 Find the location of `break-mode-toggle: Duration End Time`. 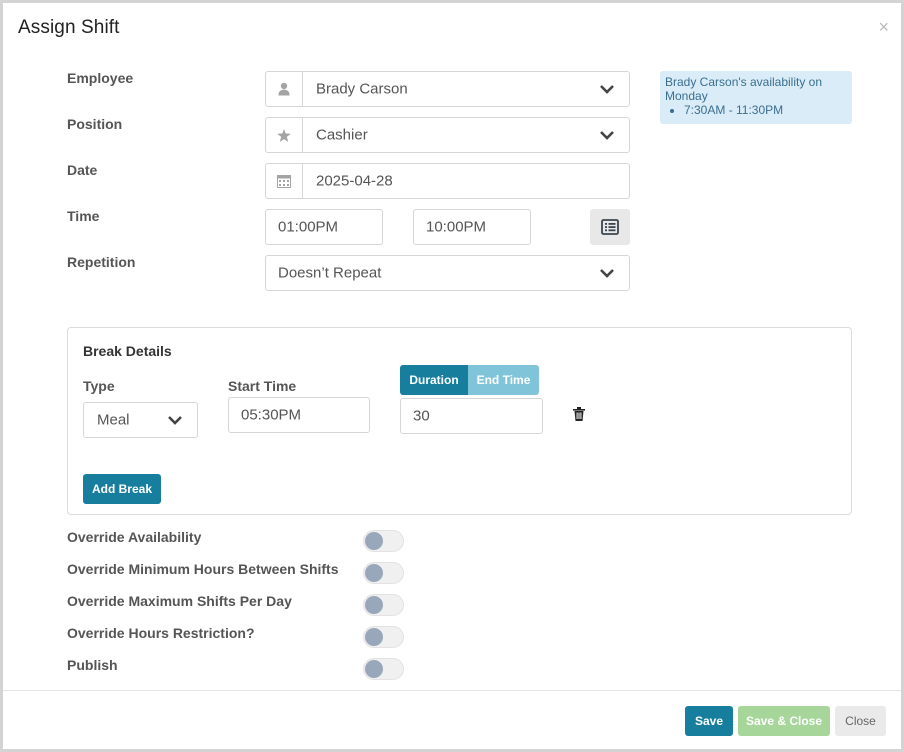

break-mode-toggle: Duration End Time is located at coordinates (469, 380).